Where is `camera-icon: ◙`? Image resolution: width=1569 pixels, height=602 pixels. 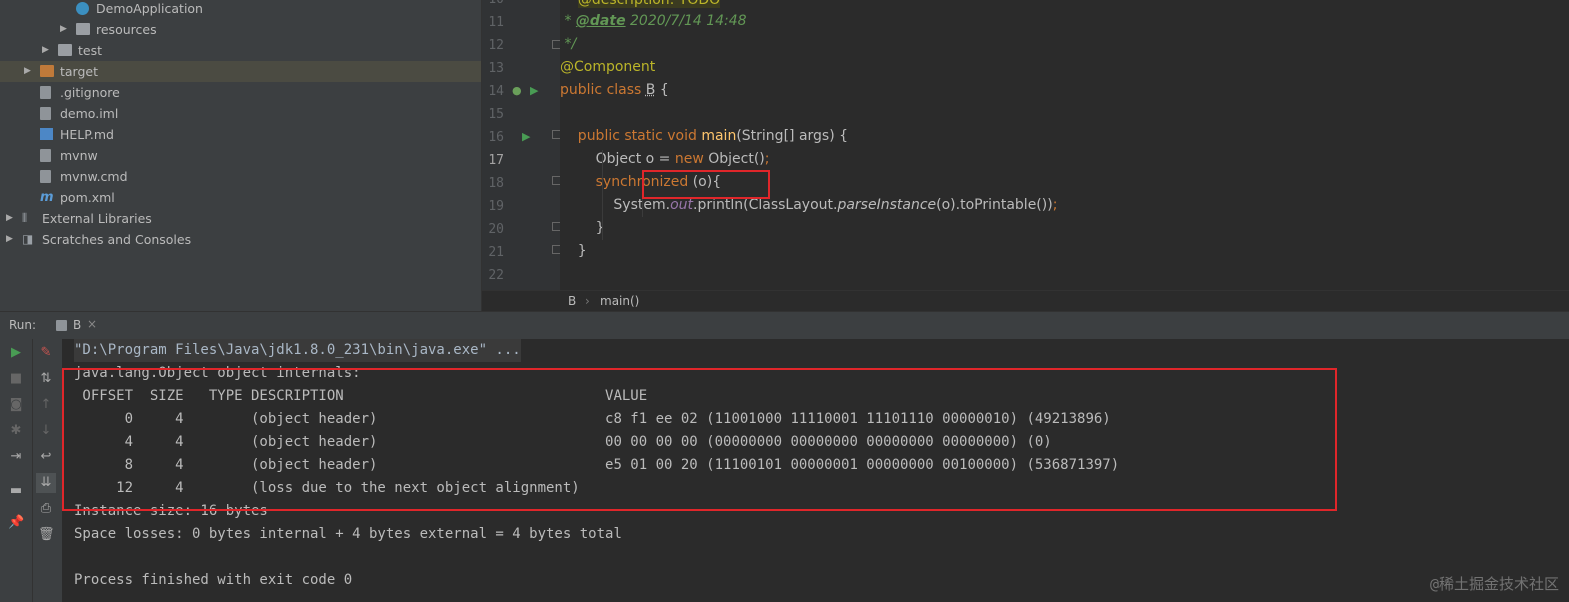
camera-icon: ◙ is located at coordinates (16, 405).